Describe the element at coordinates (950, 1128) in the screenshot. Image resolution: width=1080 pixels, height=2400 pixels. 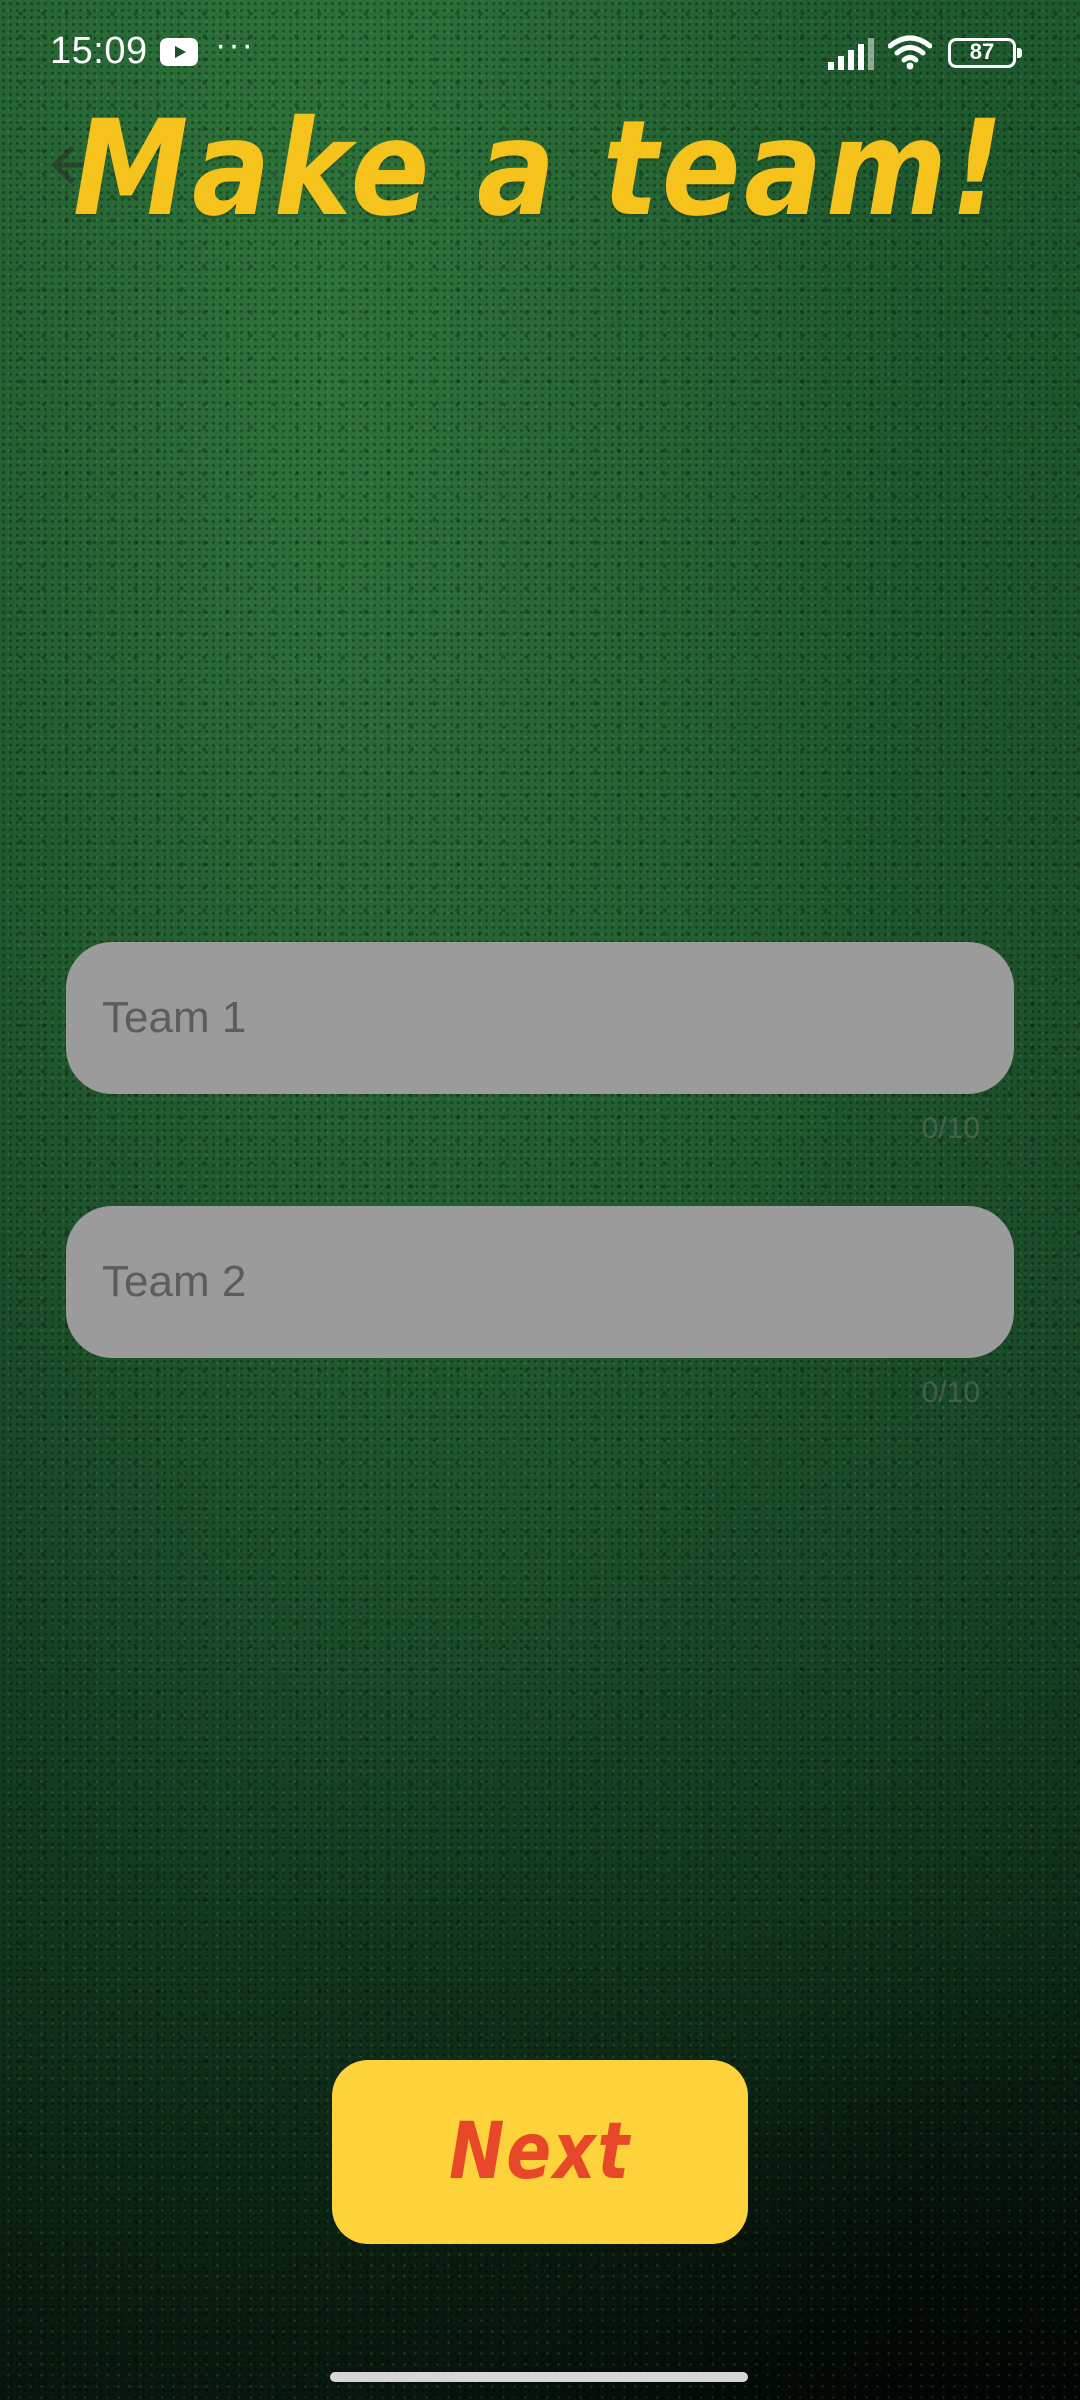
I see `team-1-char-counter: 0/10` at that location.